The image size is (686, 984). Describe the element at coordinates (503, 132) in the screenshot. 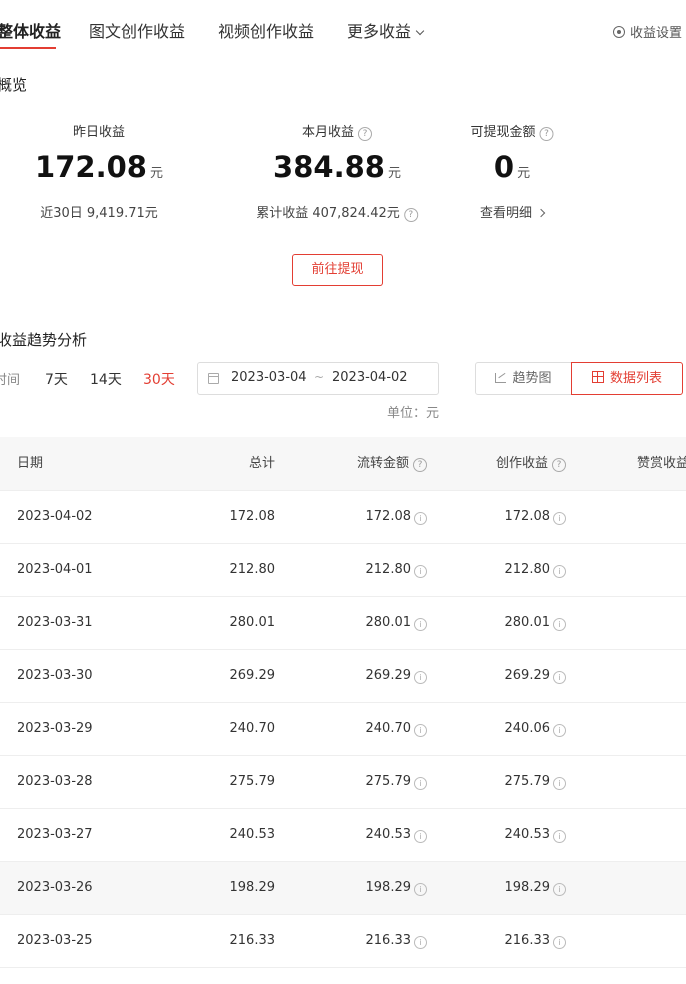

I see `withdrawable-label-text: 可提现金额` at that location.